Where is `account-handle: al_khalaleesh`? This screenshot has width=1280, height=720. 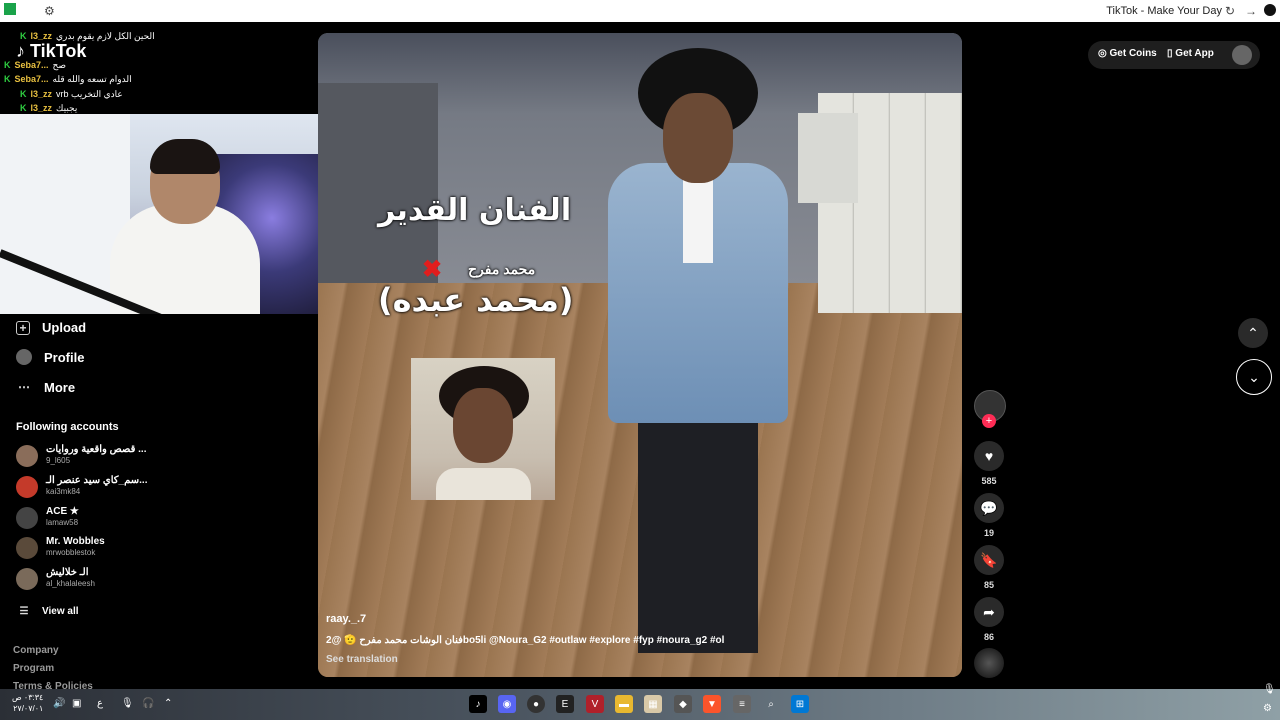 account-handle: al_khalaleesh is located at coordinates (70, 583).